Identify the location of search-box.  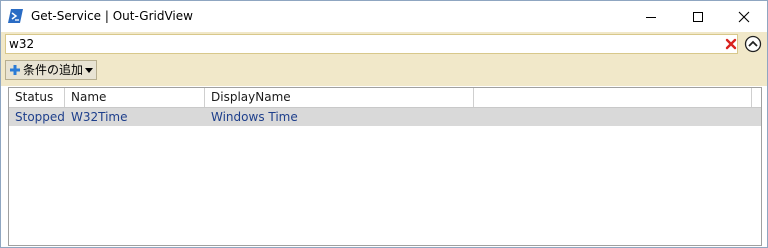
(371, 44).